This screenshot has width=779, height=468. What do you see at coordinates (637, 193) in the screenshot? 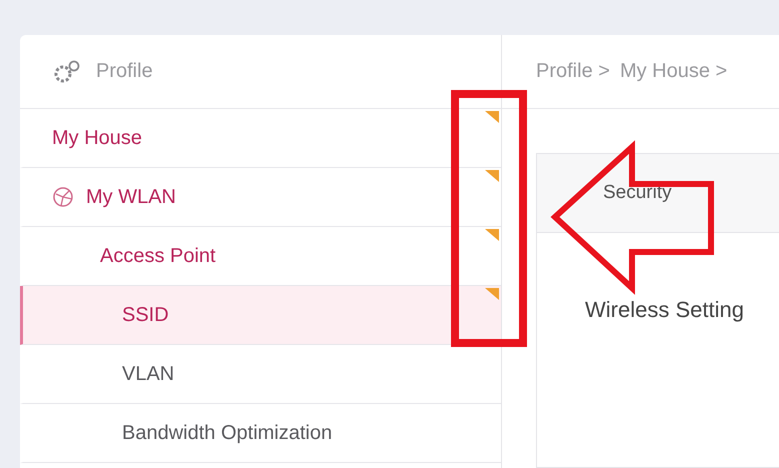
I see `security-tab: Security` at bounding box center [637, 193].